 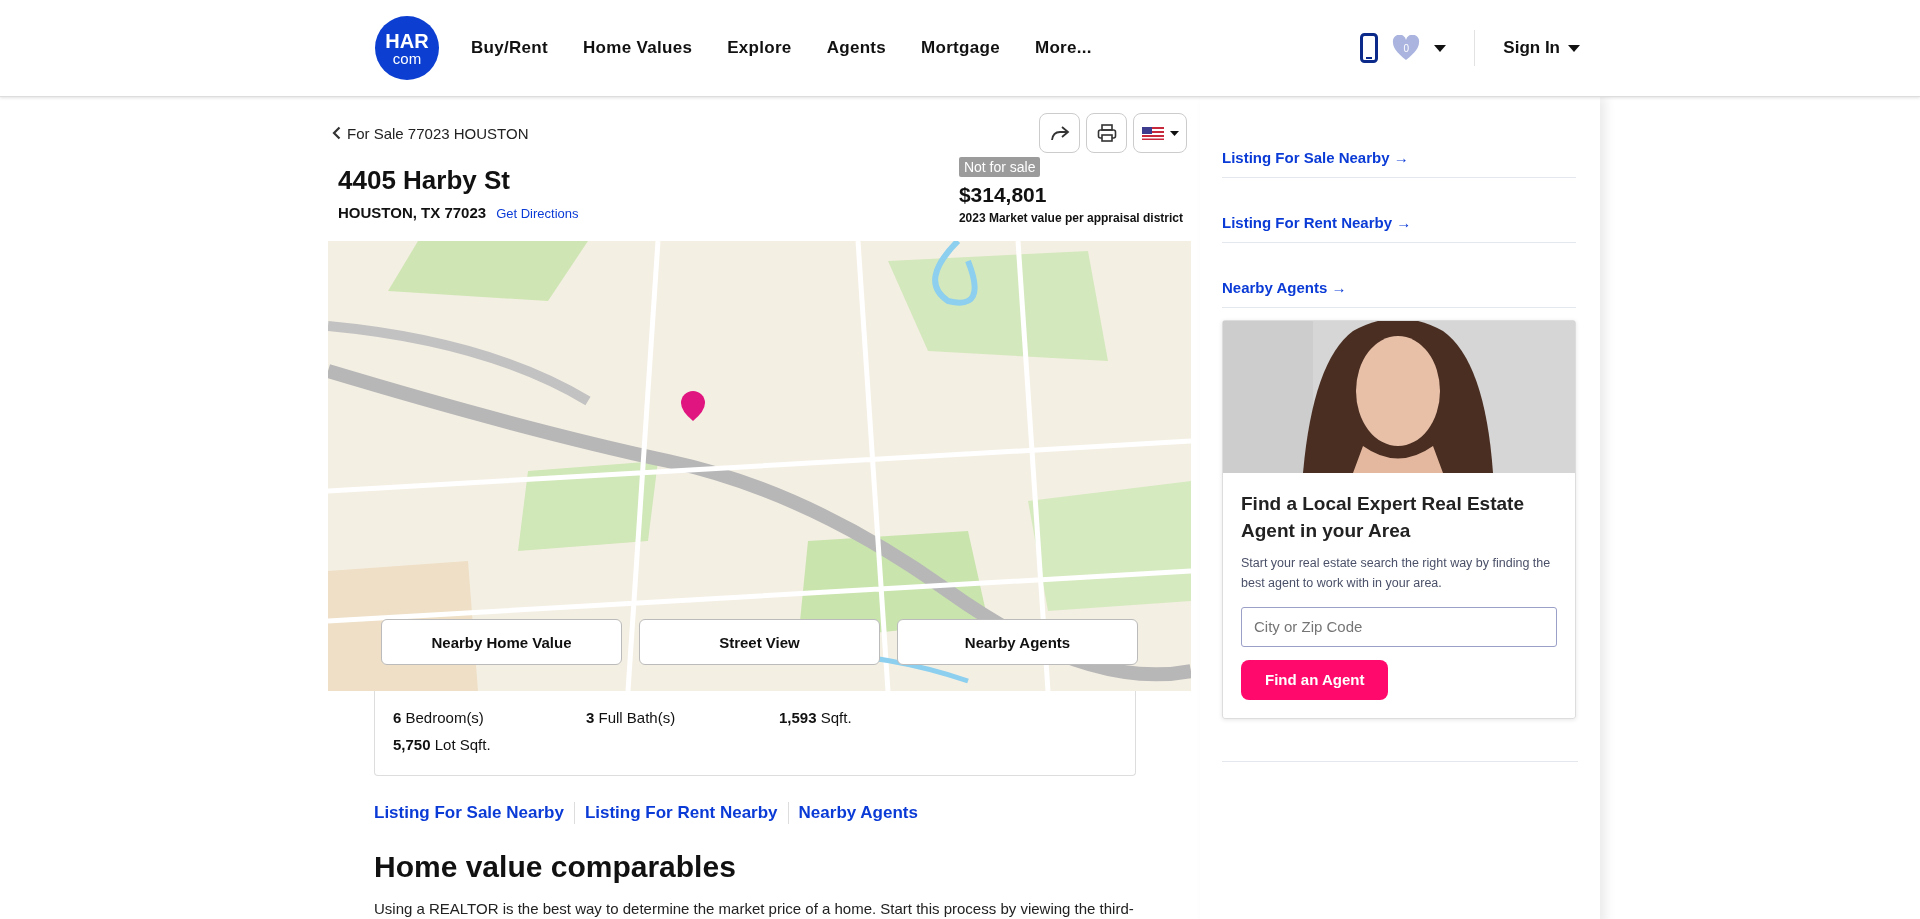 I want to click on status-badge: Not for sale, so click(x=999, y=167).